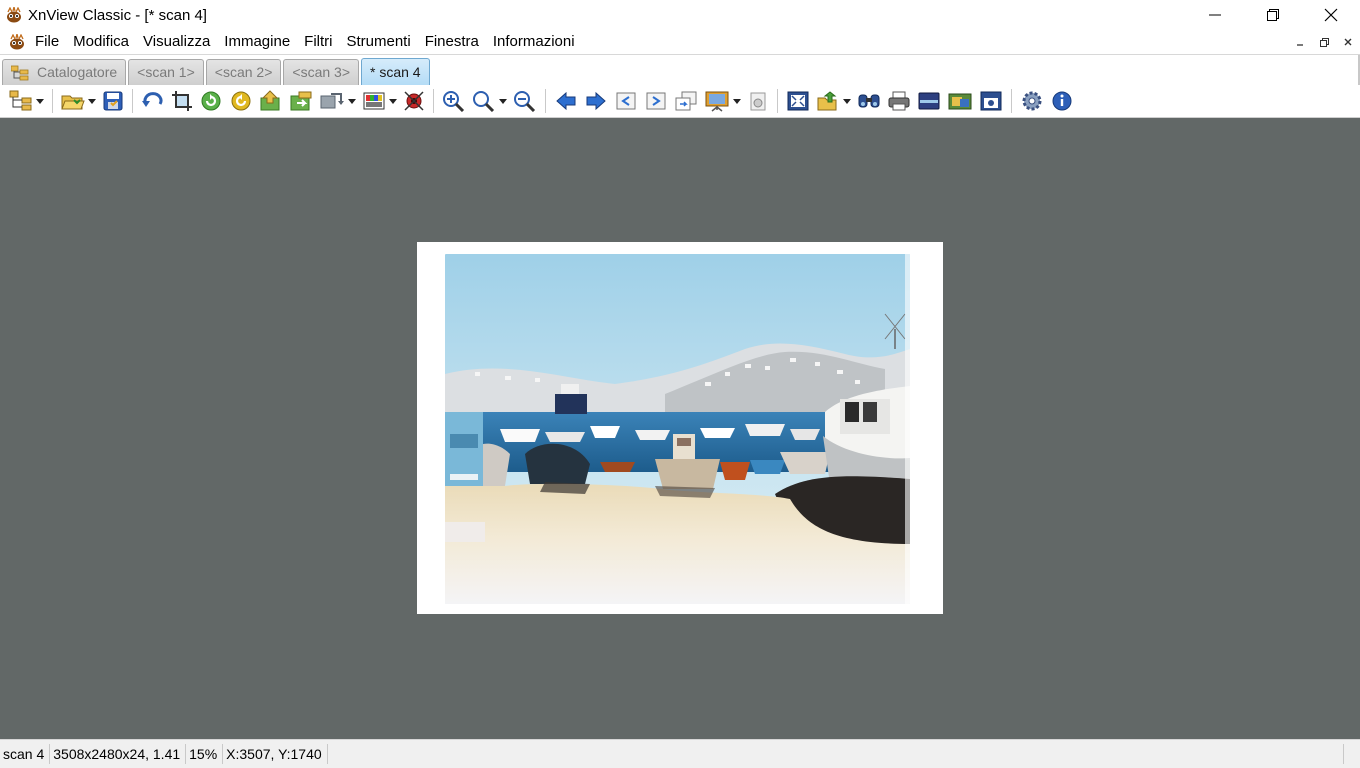 Image resolution: width=1360 pixels, height=768 pixels. I want to click on crop-button, so click(182, 101).